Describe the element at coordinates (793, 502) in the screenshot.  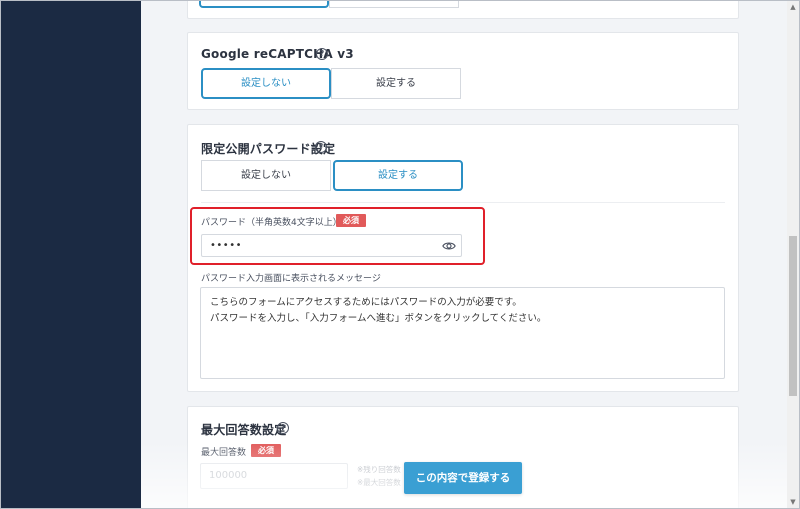
I see `scroll-down-icon: ▼` at that location.